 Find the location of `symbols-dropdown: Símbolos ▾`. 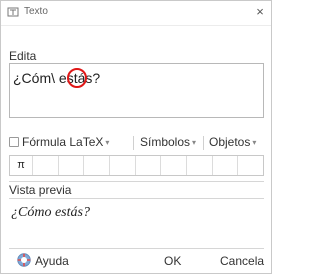

symbols-dropdown: Símbolos ▾ is located at coordinates (168, 142).